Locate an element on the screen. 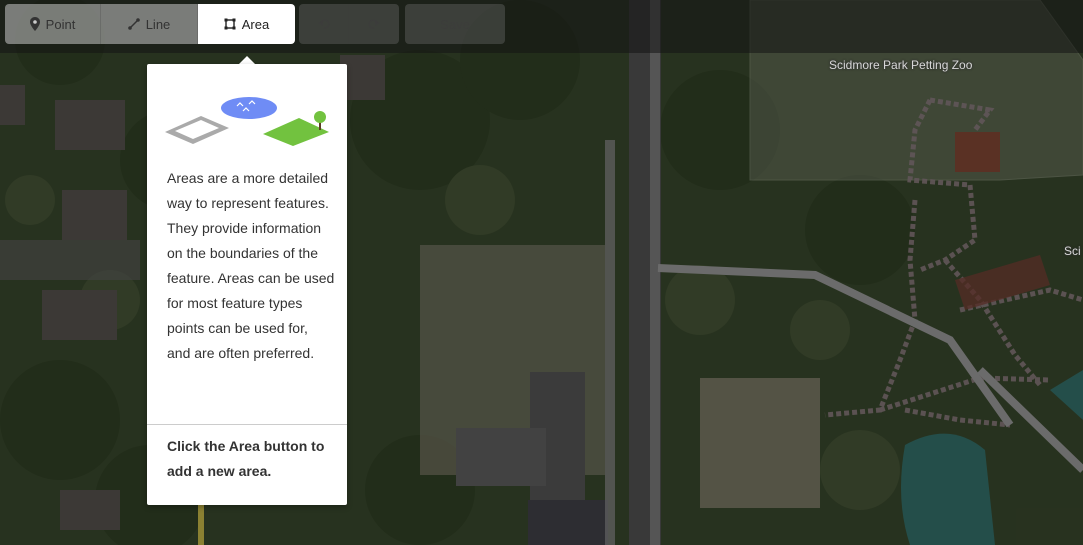 The width and height of the screenshot is (1083, 545). add-point-button: Point is located at coordinates (53, 24).